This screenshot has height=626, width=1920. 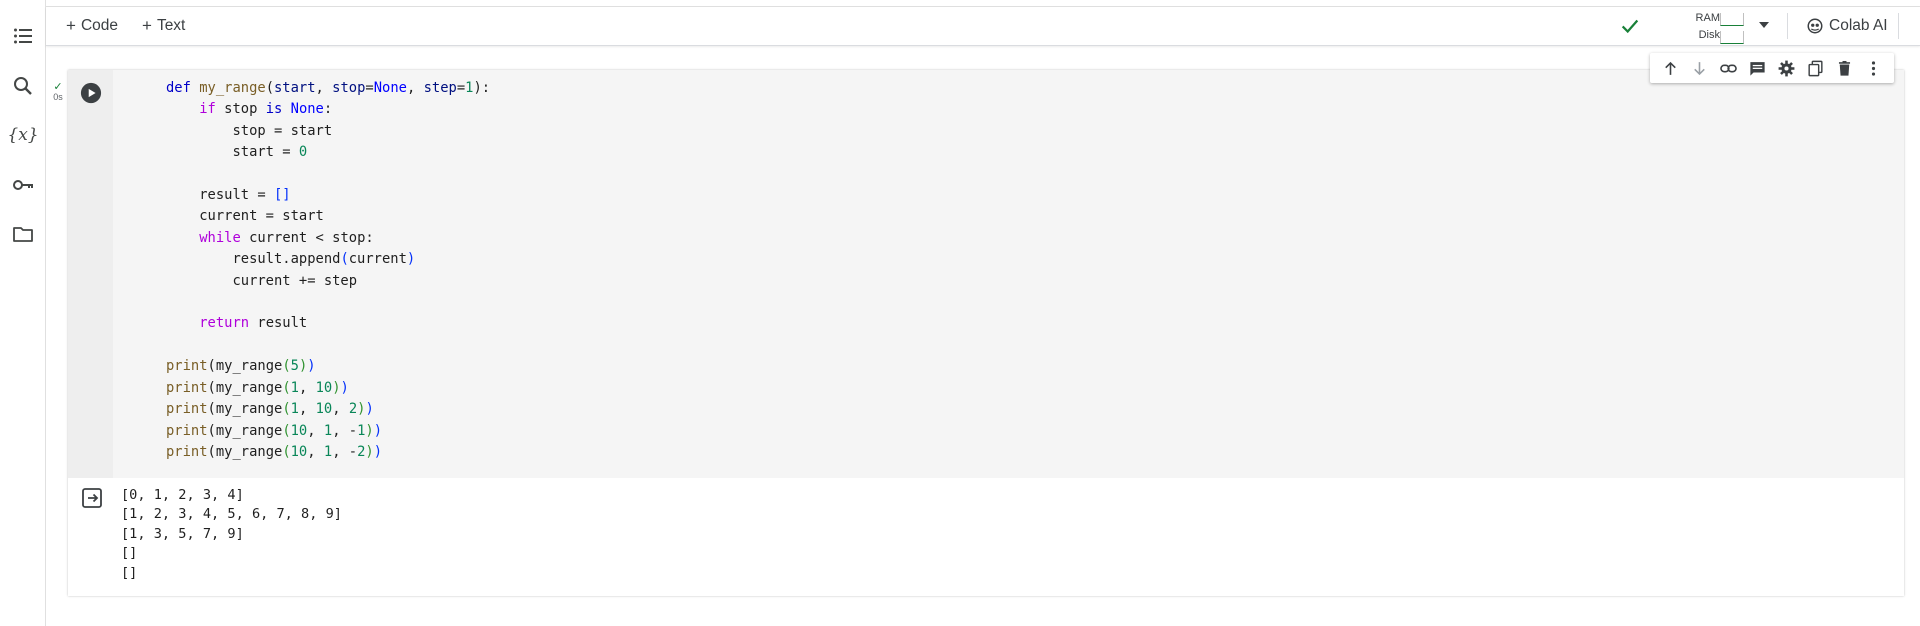 I want to click on table-of-contents-icon, so click(x=23, y=36).